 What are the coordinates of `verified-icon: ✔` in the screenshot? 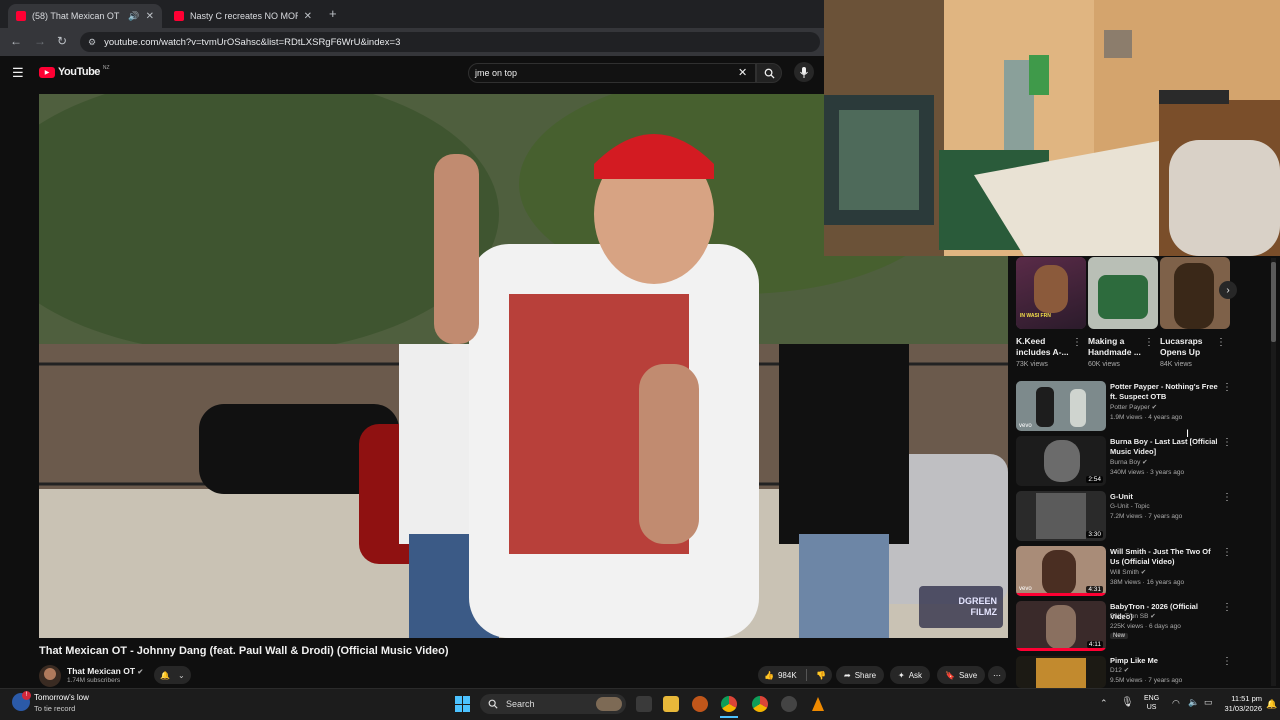 It's located at (140, 672).